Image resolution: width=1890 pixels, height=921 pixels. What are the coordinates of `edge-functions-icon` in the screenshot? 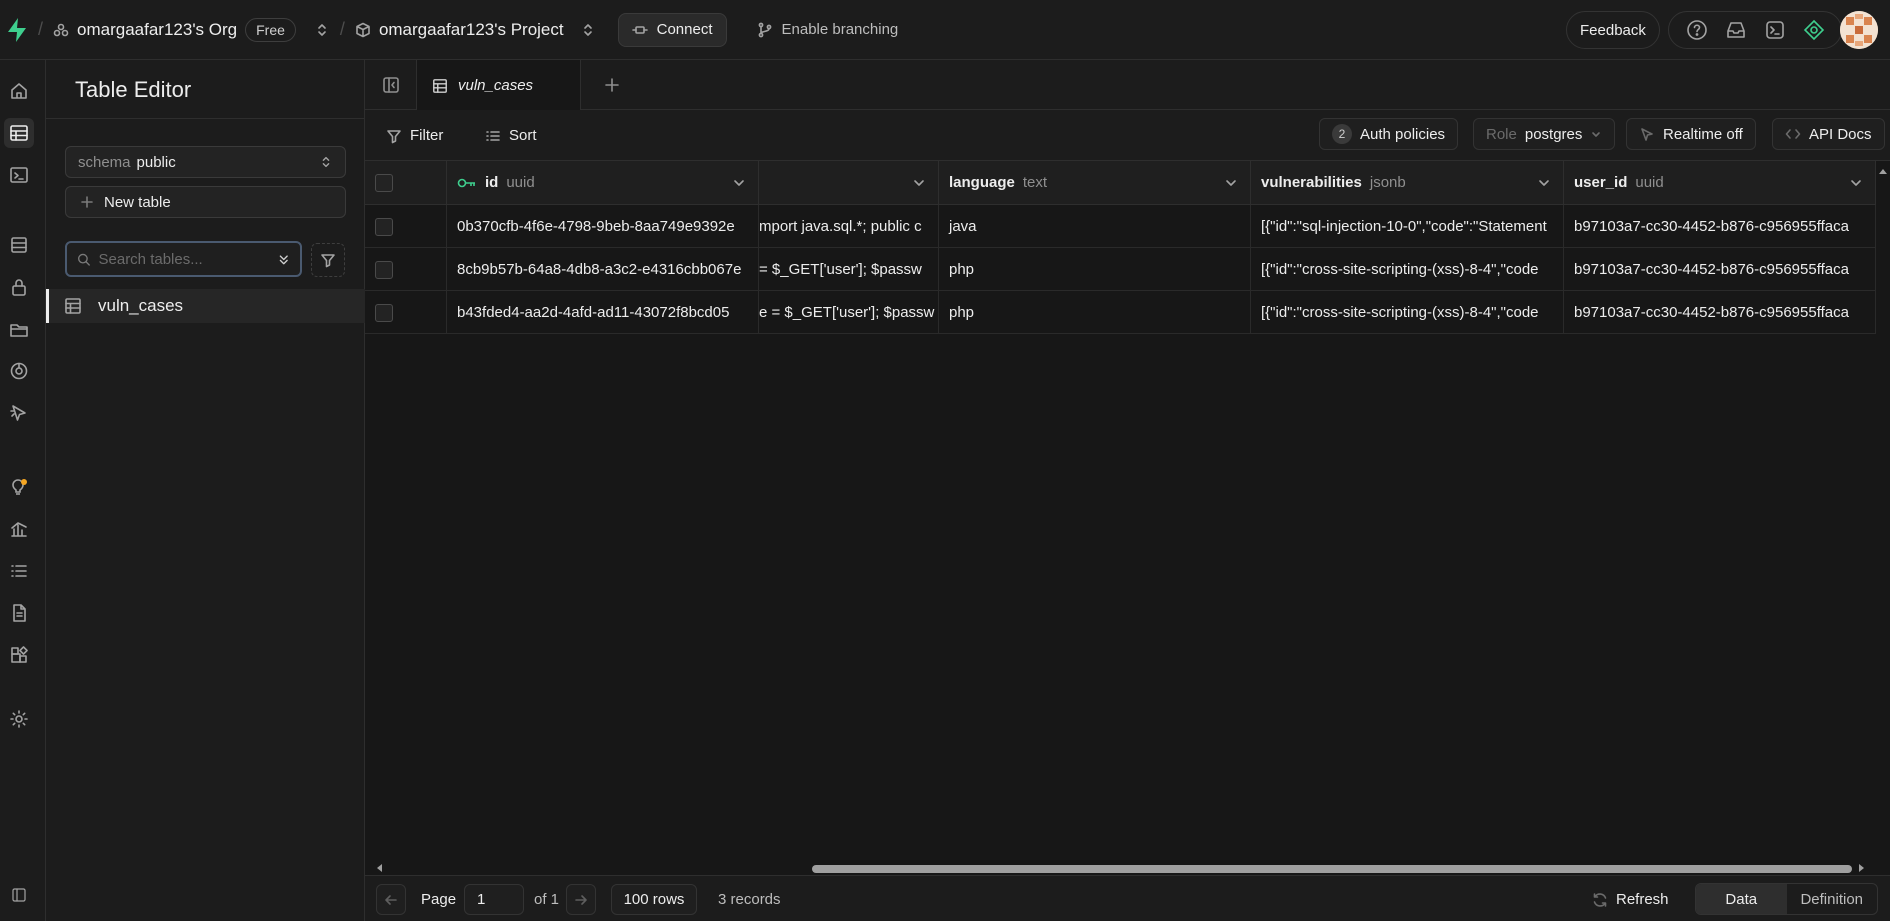 It's located at (19, 371).